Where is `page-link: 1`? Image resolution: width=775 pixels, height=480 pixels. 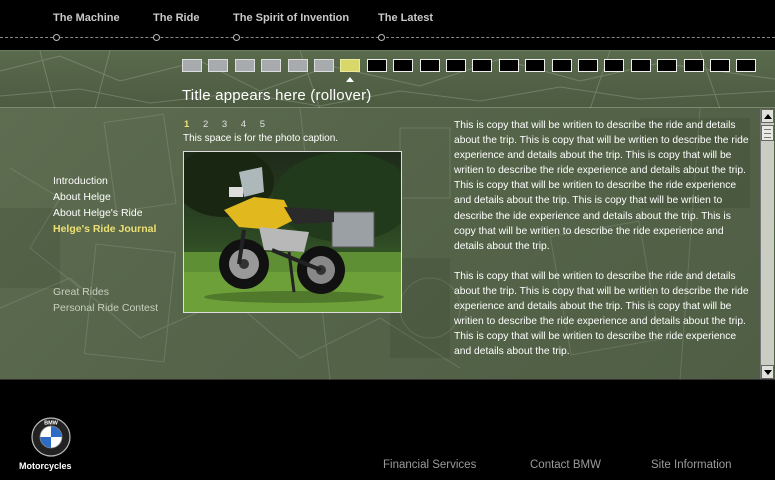 page-link: 1 is located at coordinates (186, 124).